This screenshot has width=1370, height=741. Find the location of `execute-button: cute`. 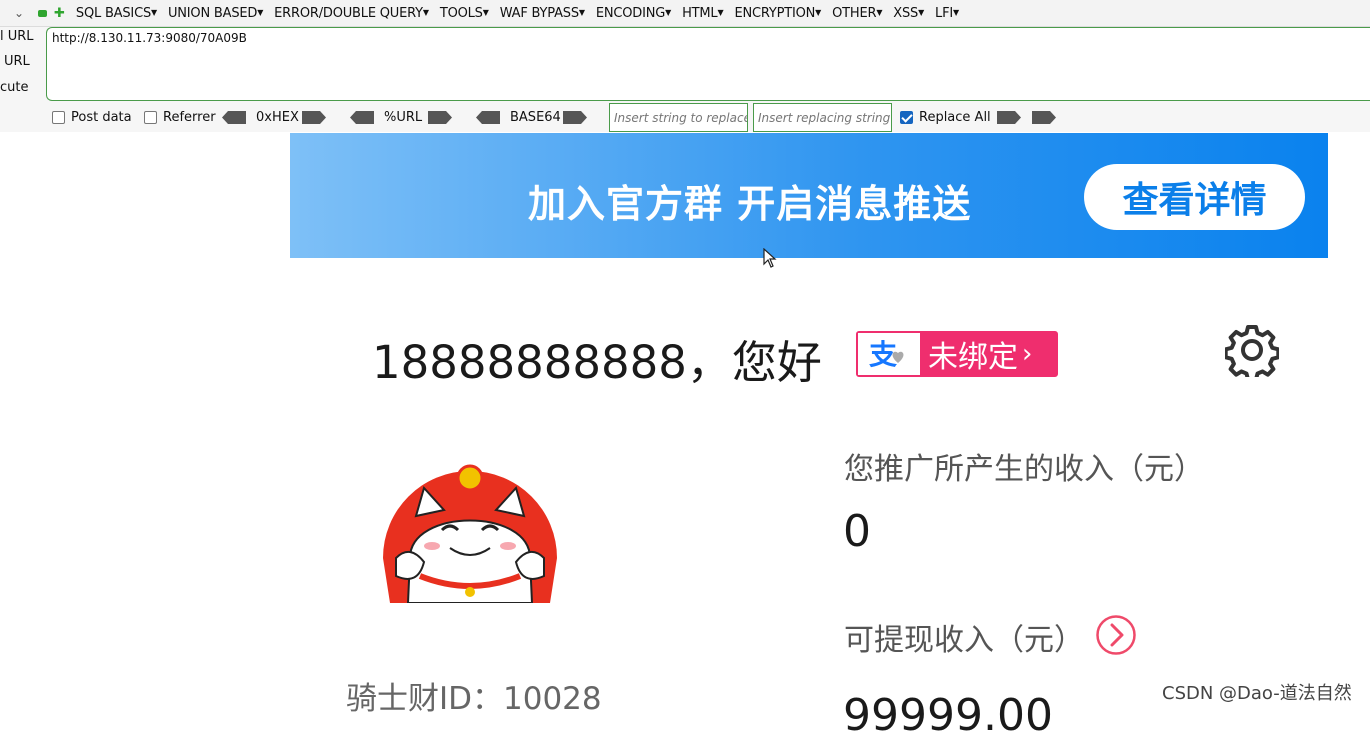

execute-button: cute is located at coordinates (14, 87).